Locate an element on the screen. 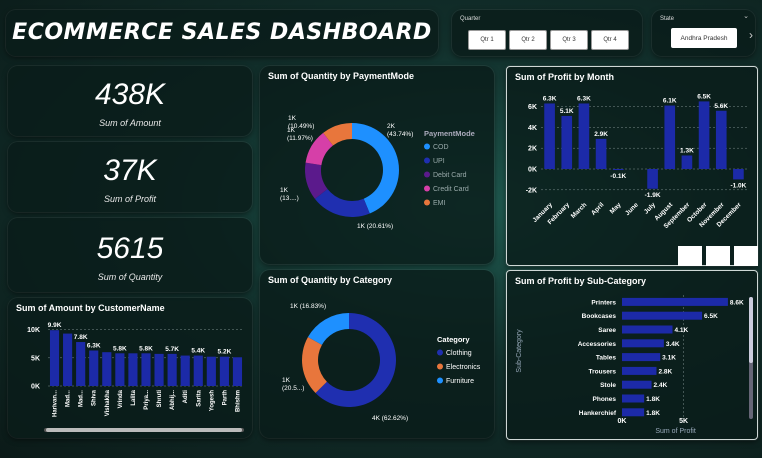 The image size is (762, 458). category-label: Phones is located at coordinates (605, 399).